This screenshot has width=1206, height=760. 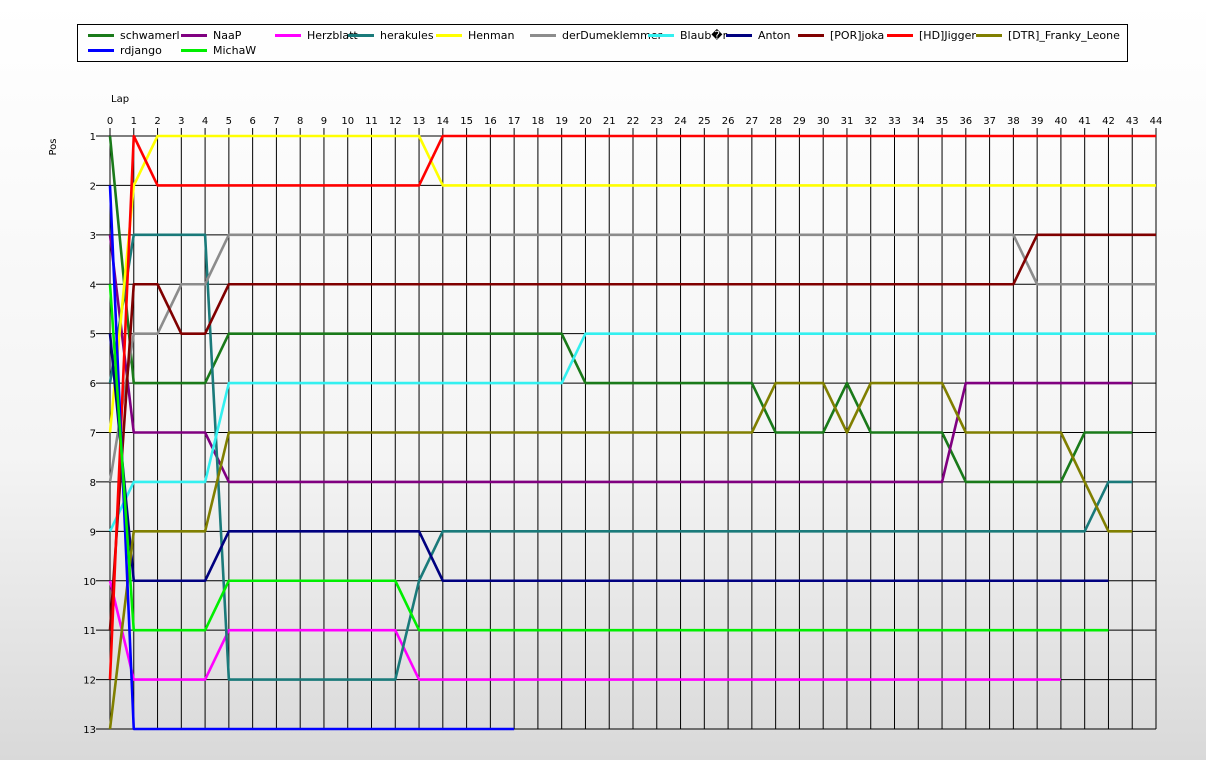 What do you see at coordinates (1037, 121) in the screenshot?
I see `x-tick-label: 39` at bounding box center [1037, 121].